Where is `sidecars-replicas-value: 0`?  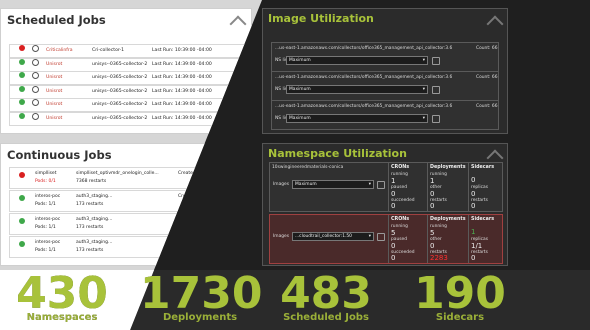
sidecars-replicas-value: 0 is located at coordinates (473, 194).